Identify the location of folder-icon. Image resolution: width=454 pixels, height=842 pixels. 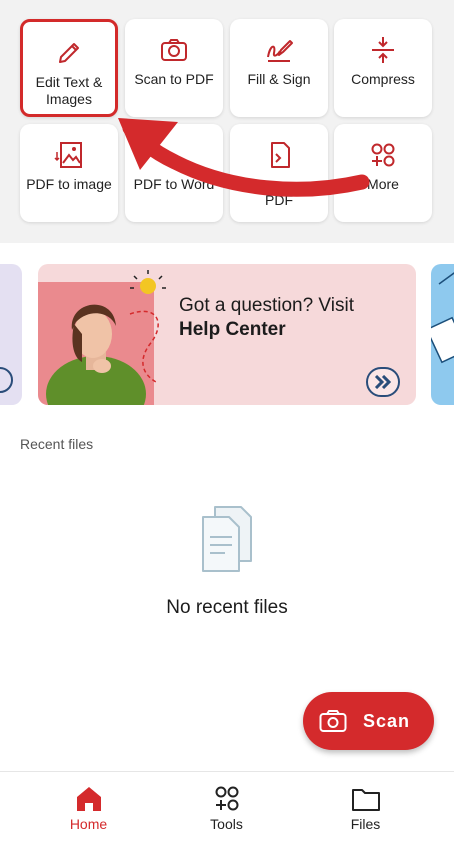
(365, 800).